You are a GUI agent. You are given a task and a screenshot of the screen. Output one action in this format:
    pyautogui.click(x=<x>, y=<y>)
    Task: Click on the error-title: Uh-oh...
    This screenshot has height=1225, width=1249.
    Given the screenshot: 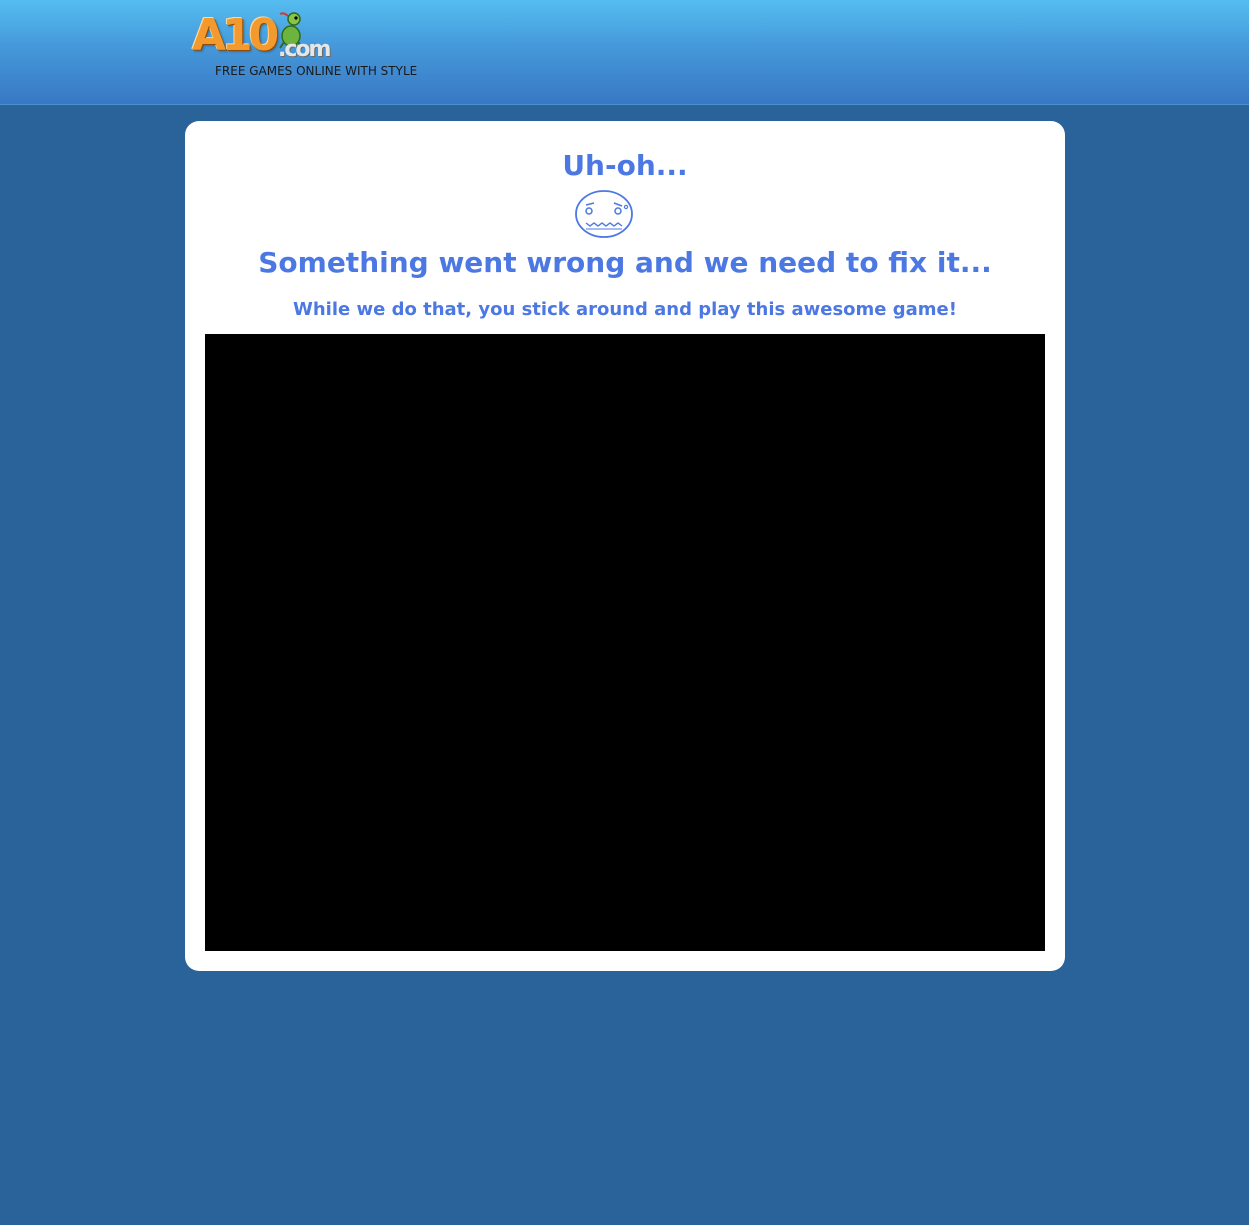 What is the action you would take?
    pyautogui.click(x=625, y=165)
    